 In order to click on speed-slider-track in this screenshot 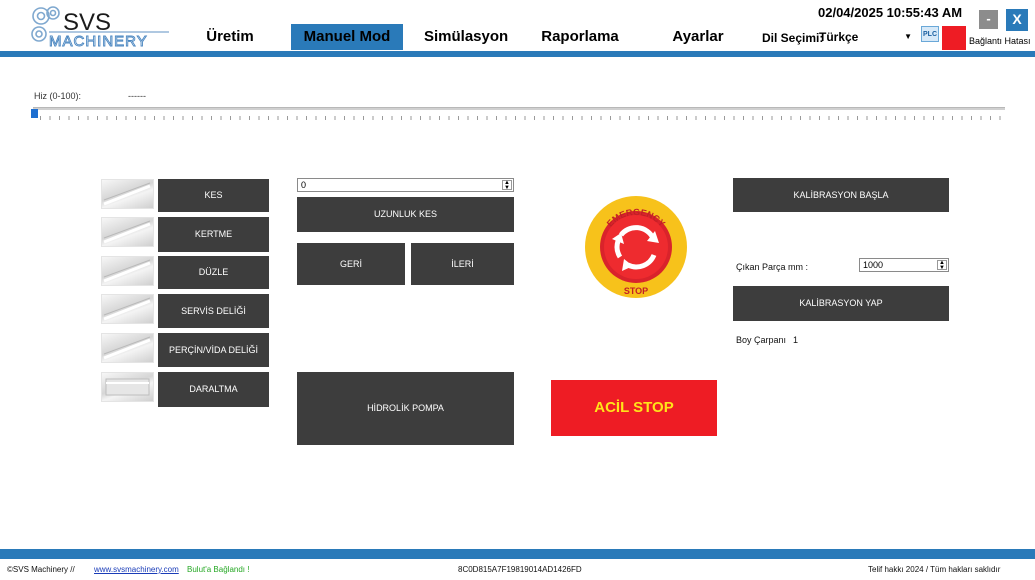, I will do `click(519, 108)`.